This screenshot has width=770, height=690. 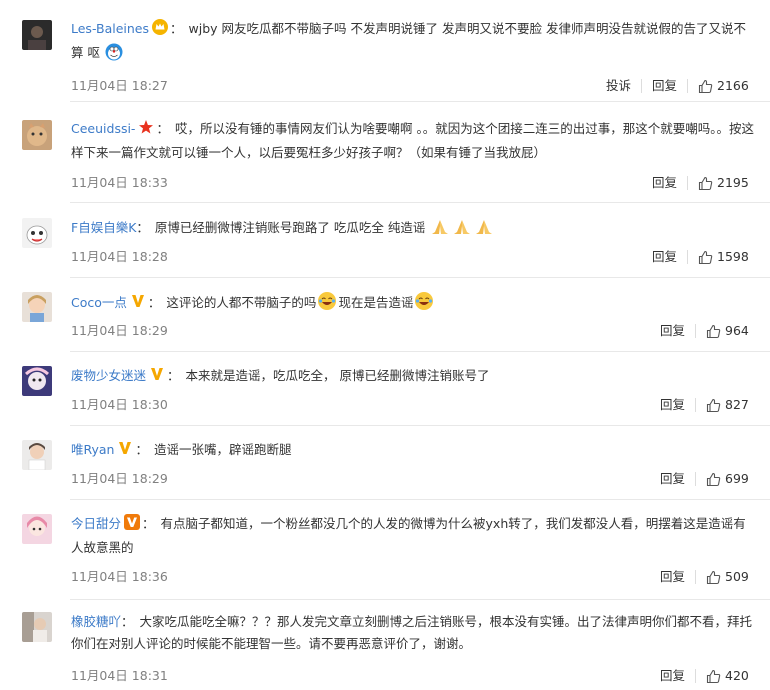 I want to click on like-button: 509, so click(x=730, y=577).